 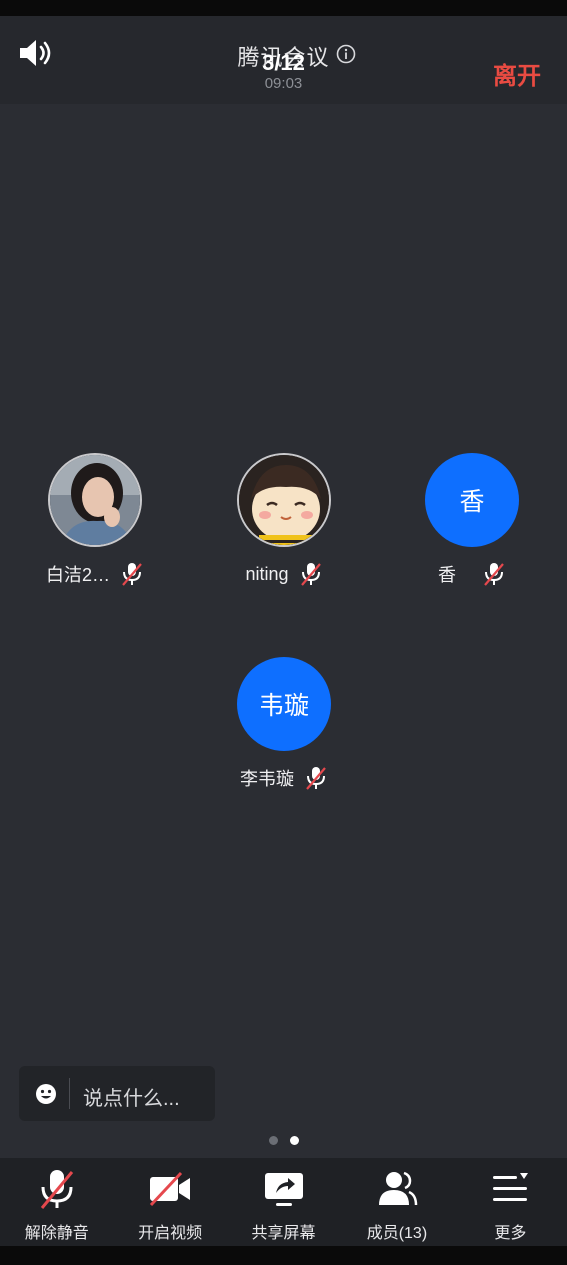 I want to click on nav-strip, so click(x=283, y=1255).